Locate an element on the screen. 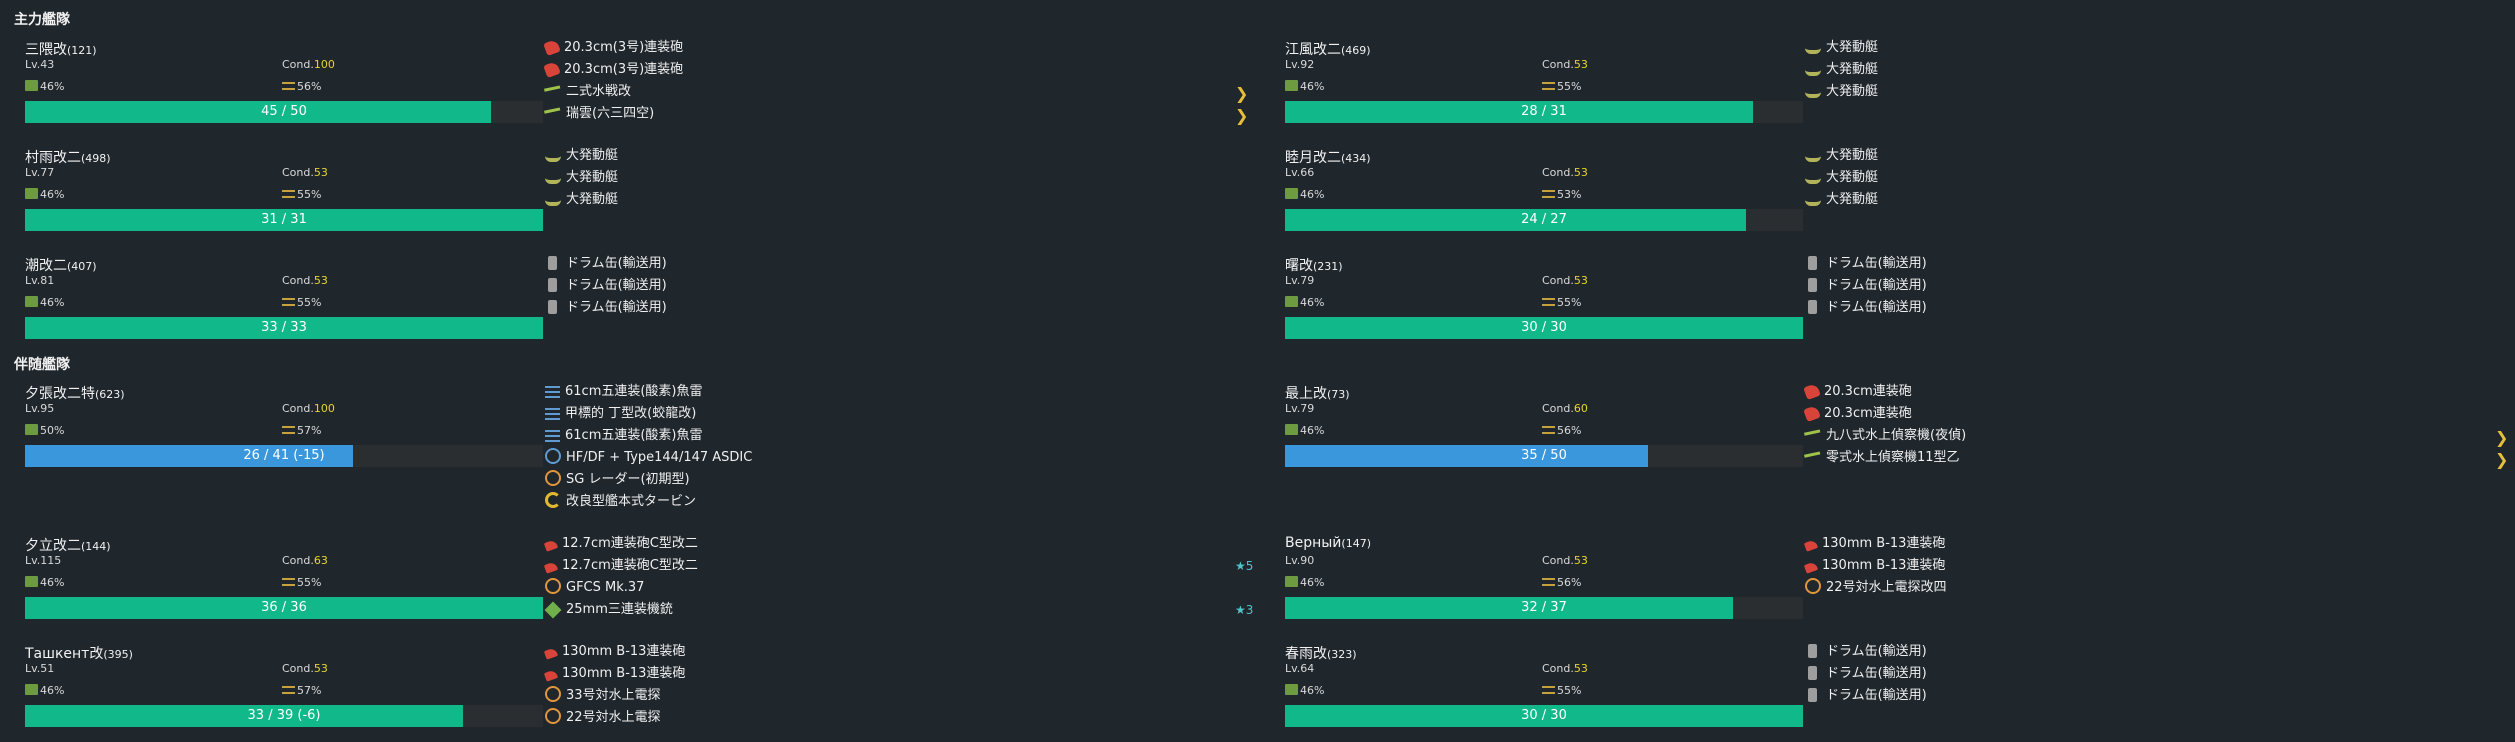  equipment-item: 零式水上偵察機11型乙 ❯ is located at coordinates (2156, 458).